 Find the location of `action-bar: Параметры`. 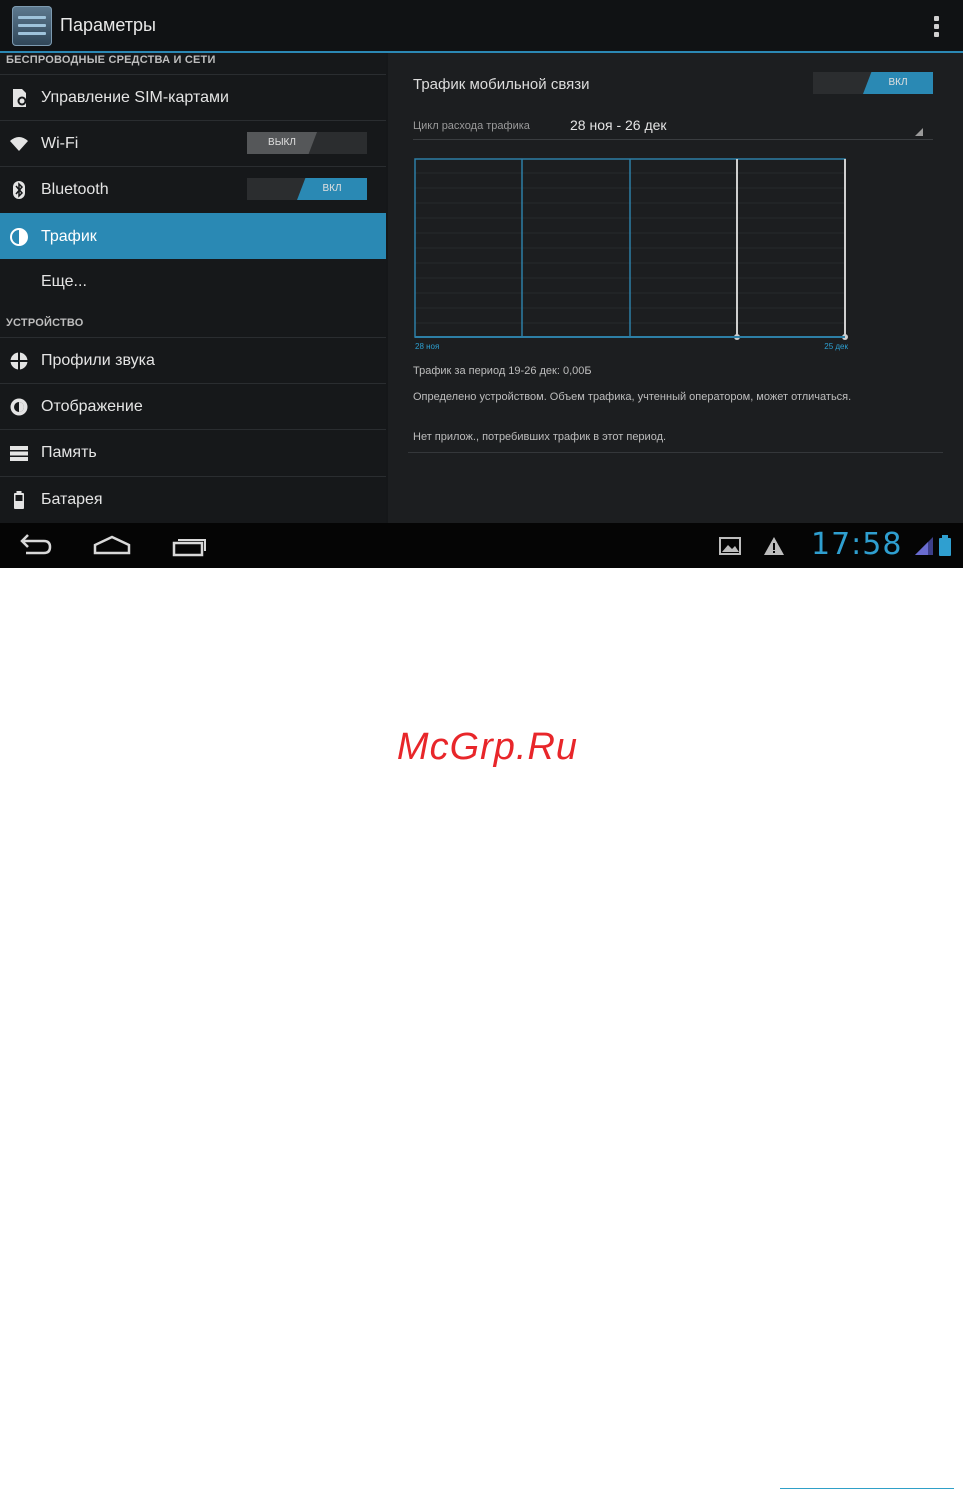

action-bar: Параметры is located at coordinates (481, 26).